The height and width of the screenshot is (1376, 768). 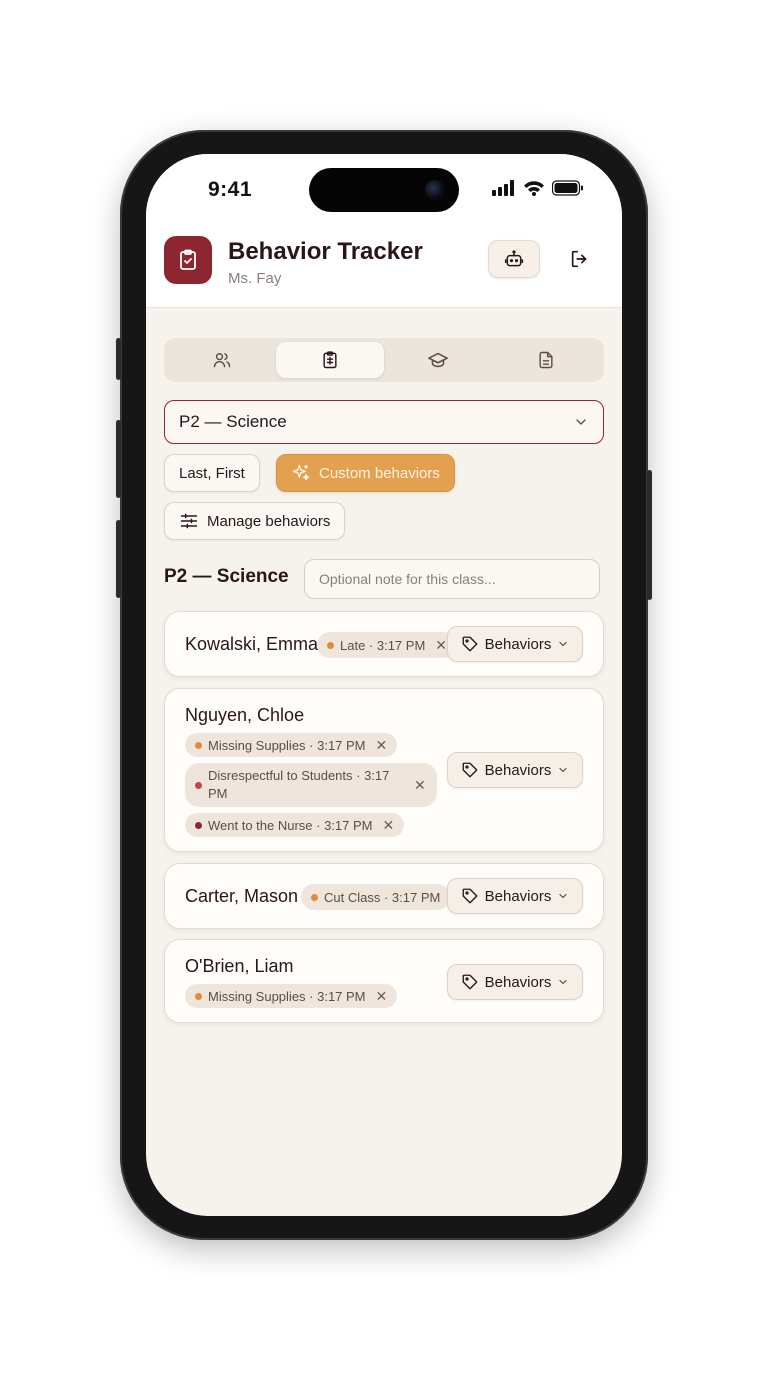 I want to click on tag-text: Cut Class · 3:17 PM, so click(x=382, y=897).